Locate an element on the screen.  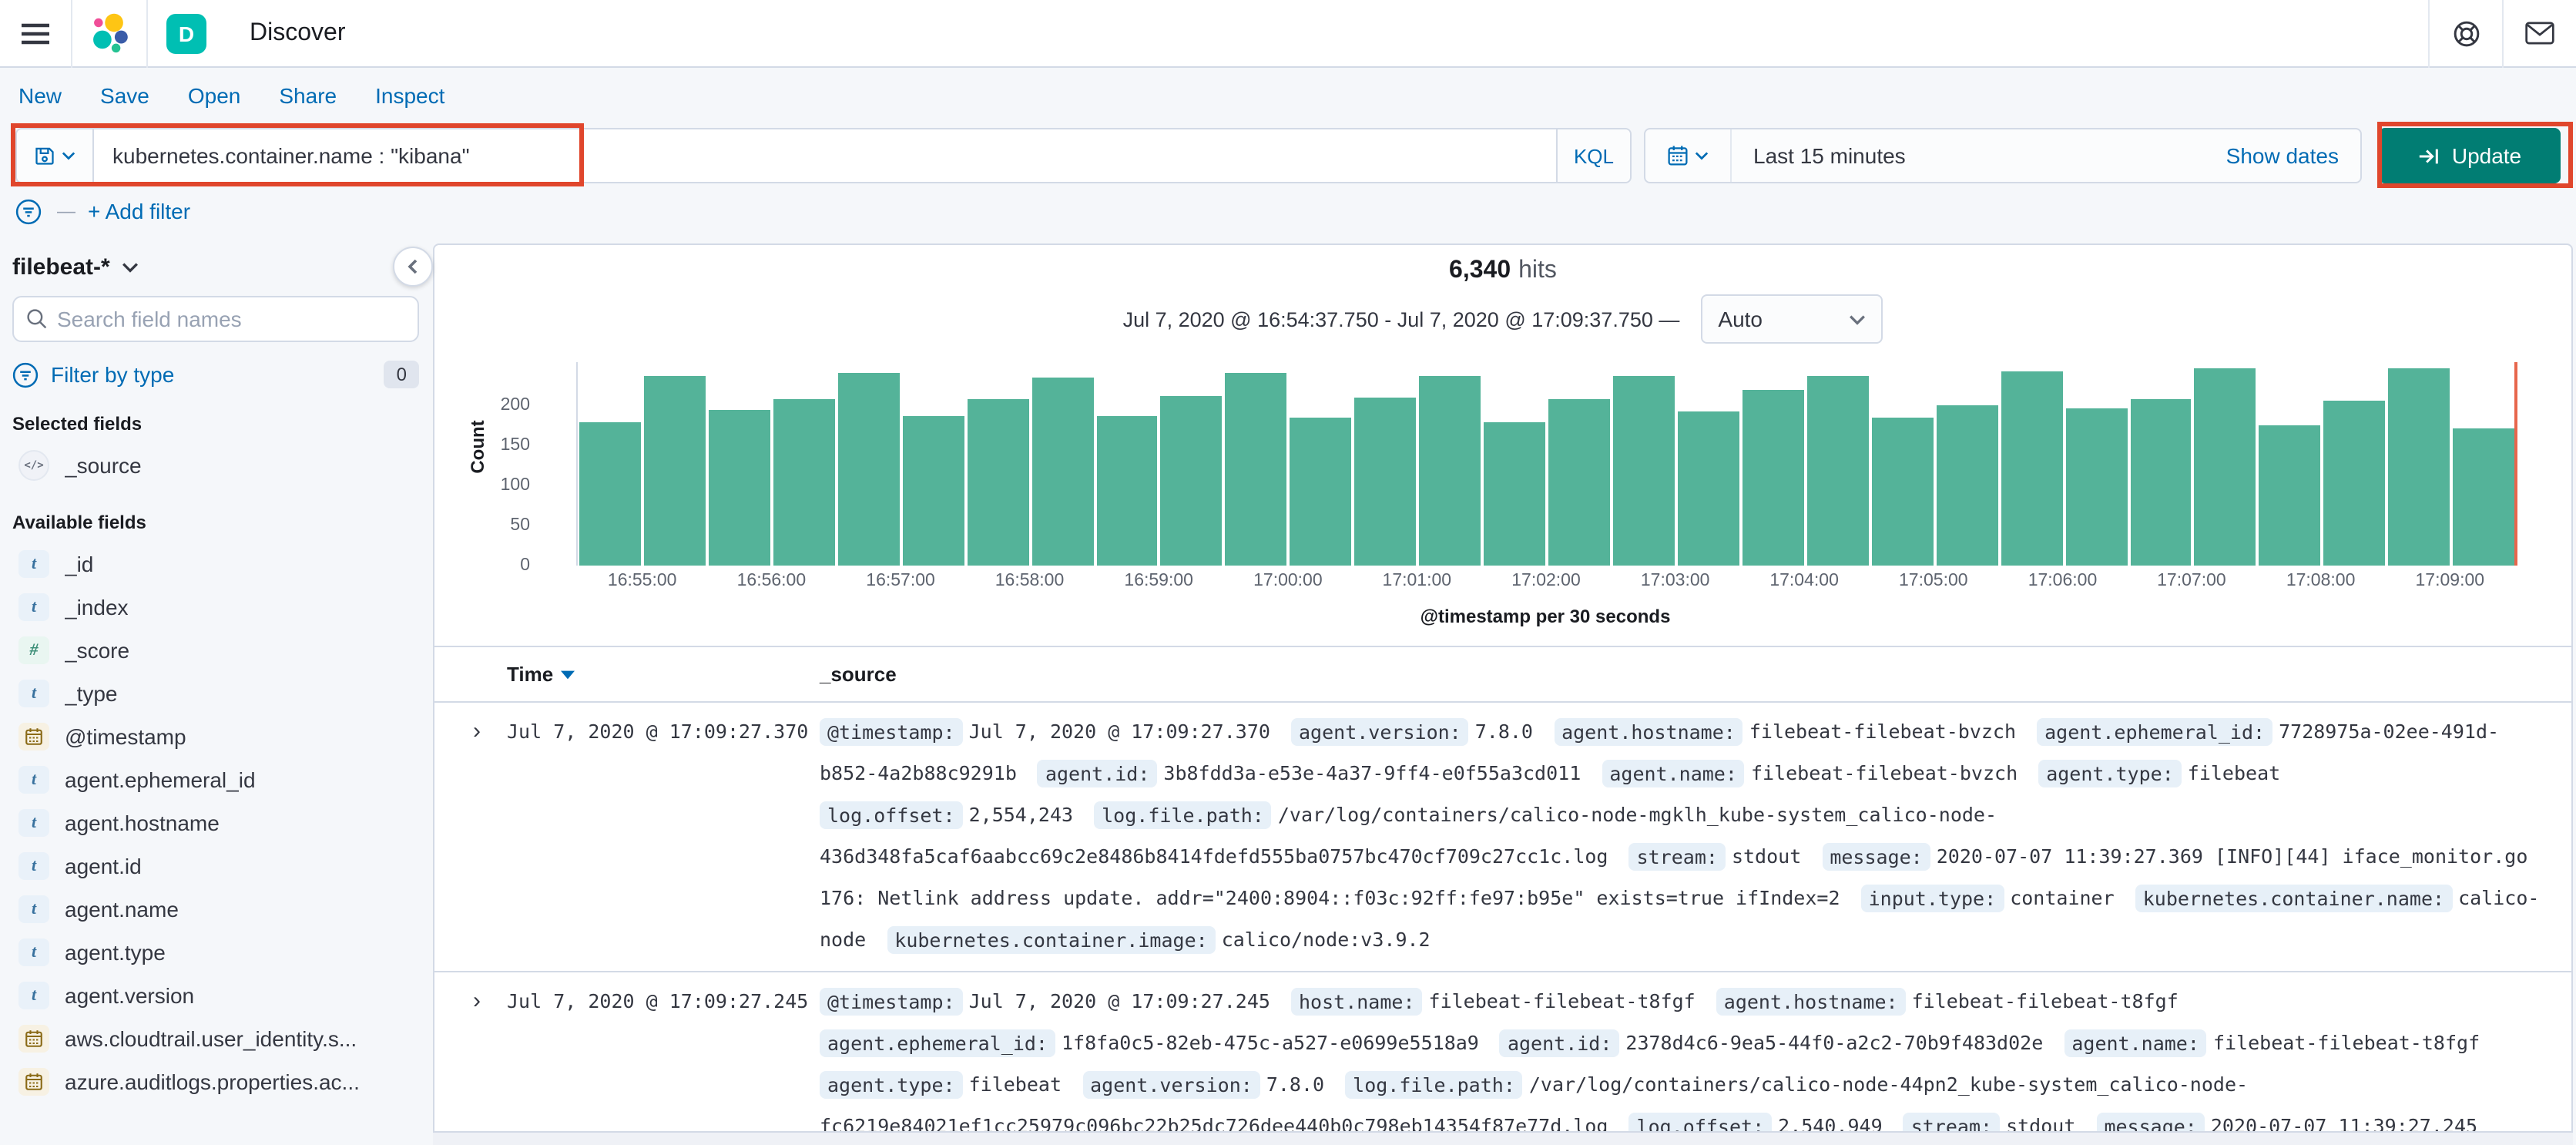
x-tick-label: 17:05:00 is located at coordinates (1933, 581).